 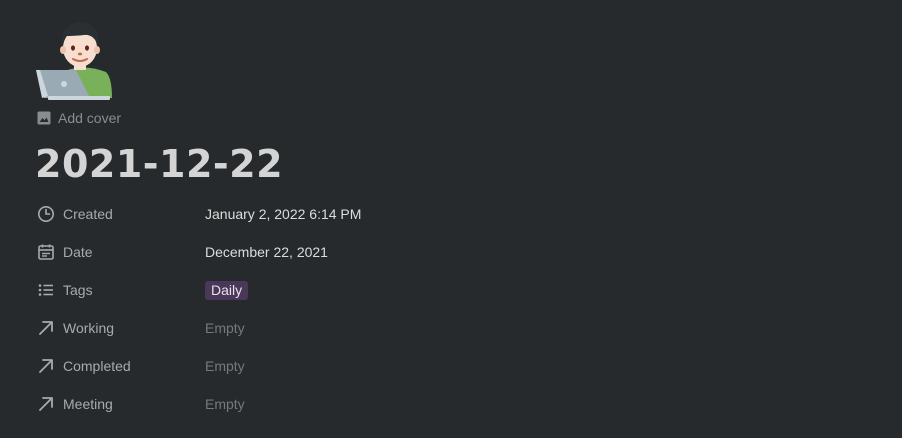 What do you see at coordinates (225, 328) in the screenshot?
I see `property-value-working: Empty` at bounding box center [225, 328].